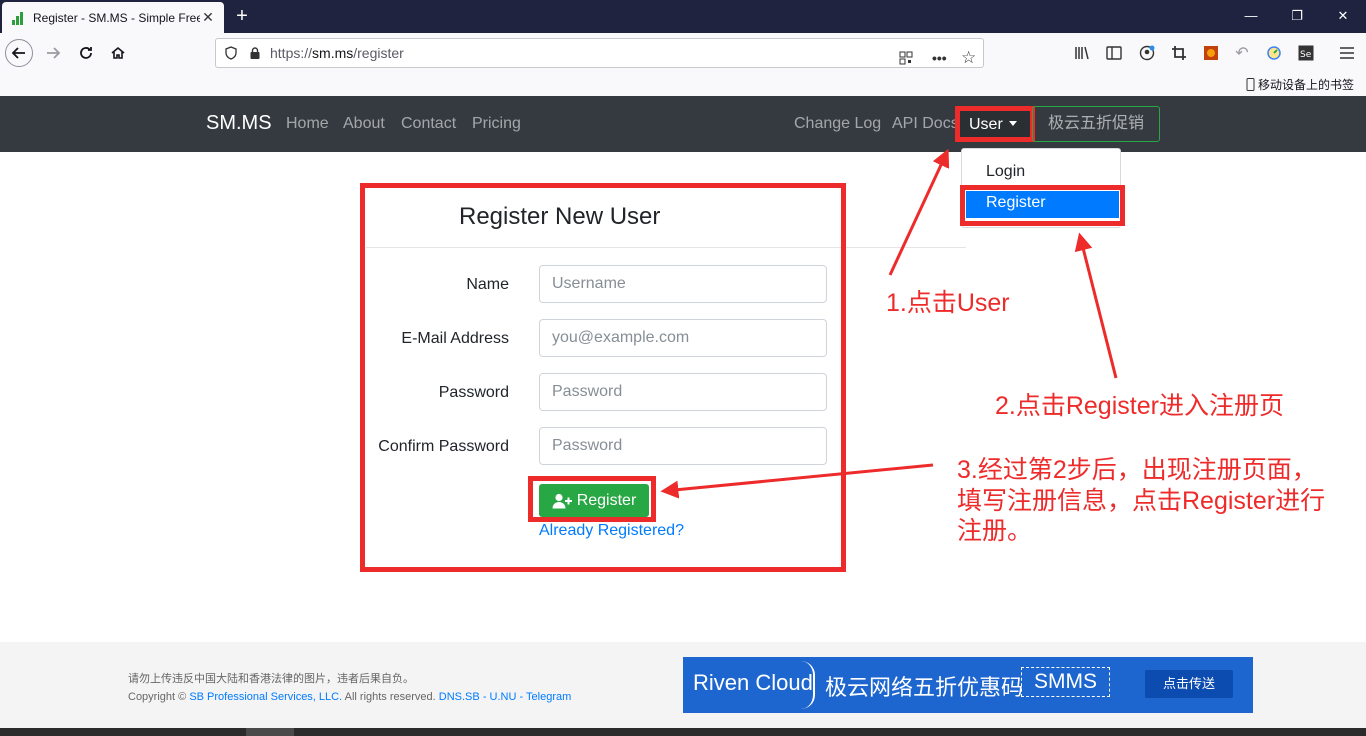 The image size is (1366, 736). I want to click on close-window-button: ✕, so click(1343, 16).